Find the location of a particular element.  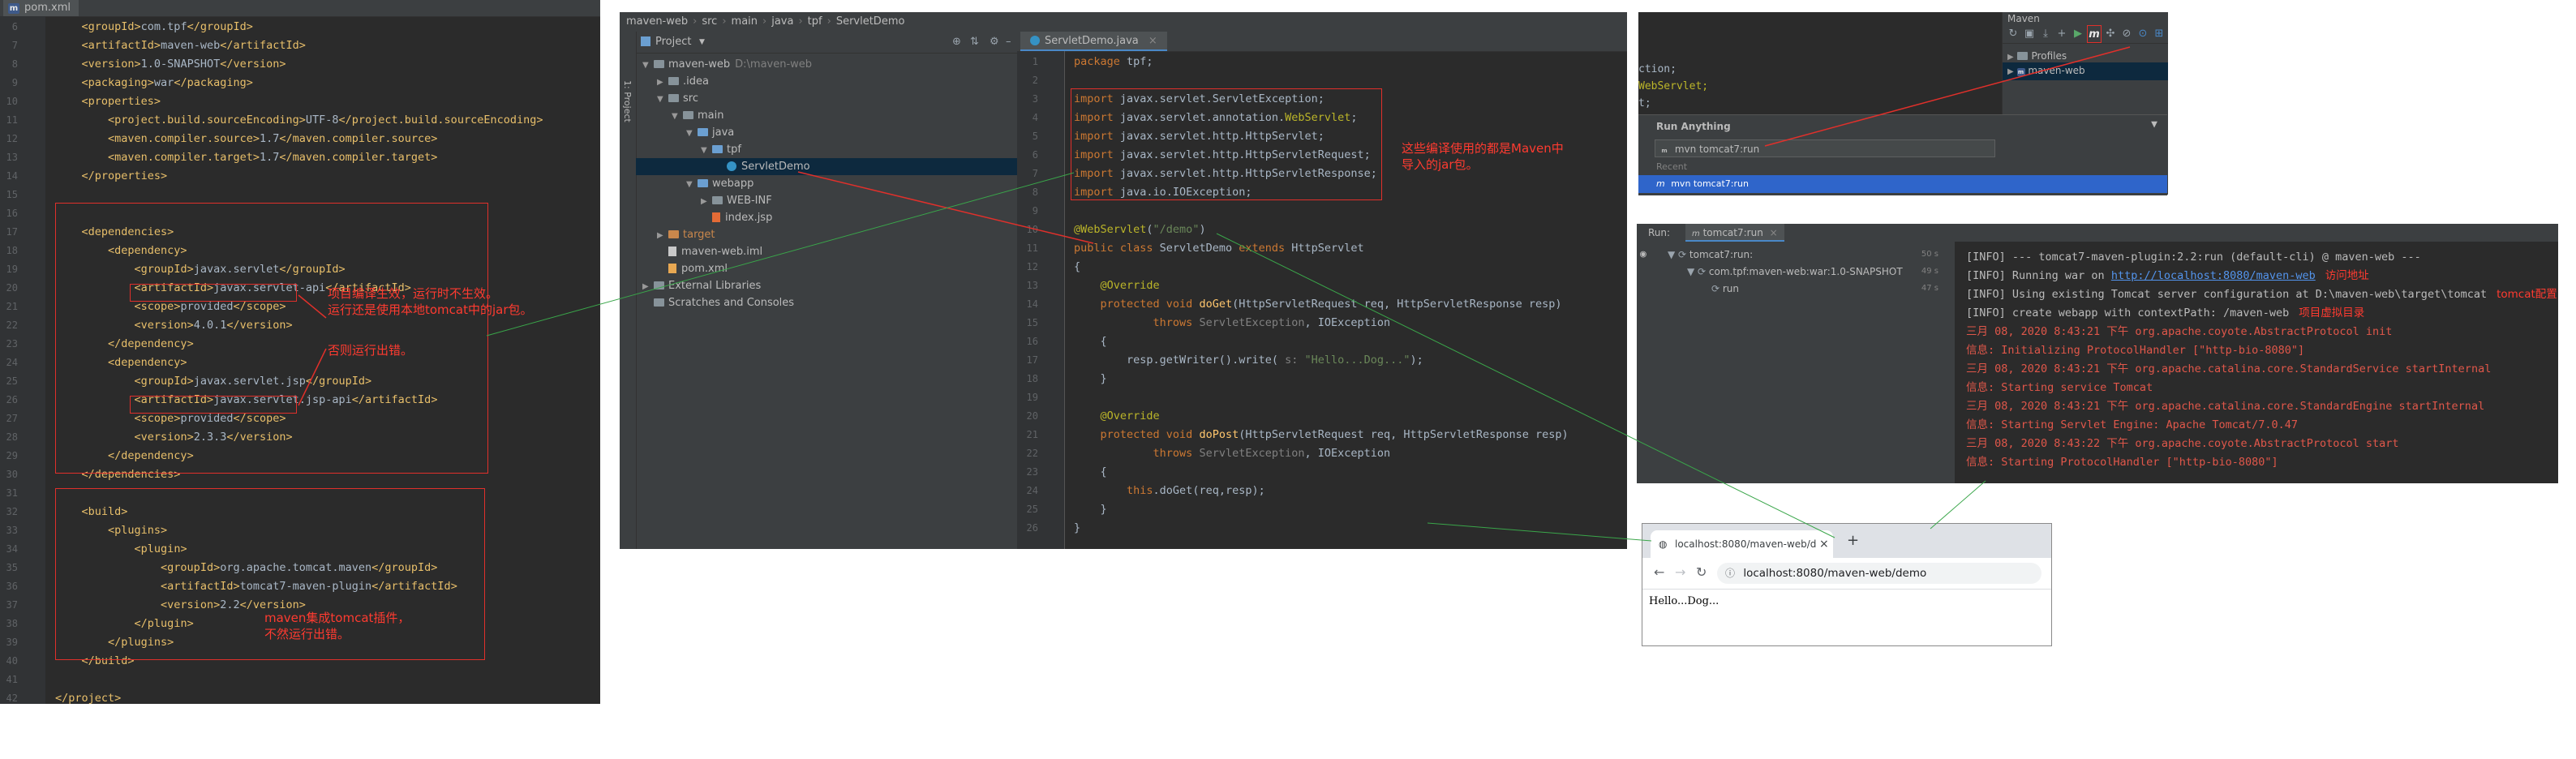

browser-tab: ◍ localhost:8080/maven-web/d × is located at coordinates (1742, 544).